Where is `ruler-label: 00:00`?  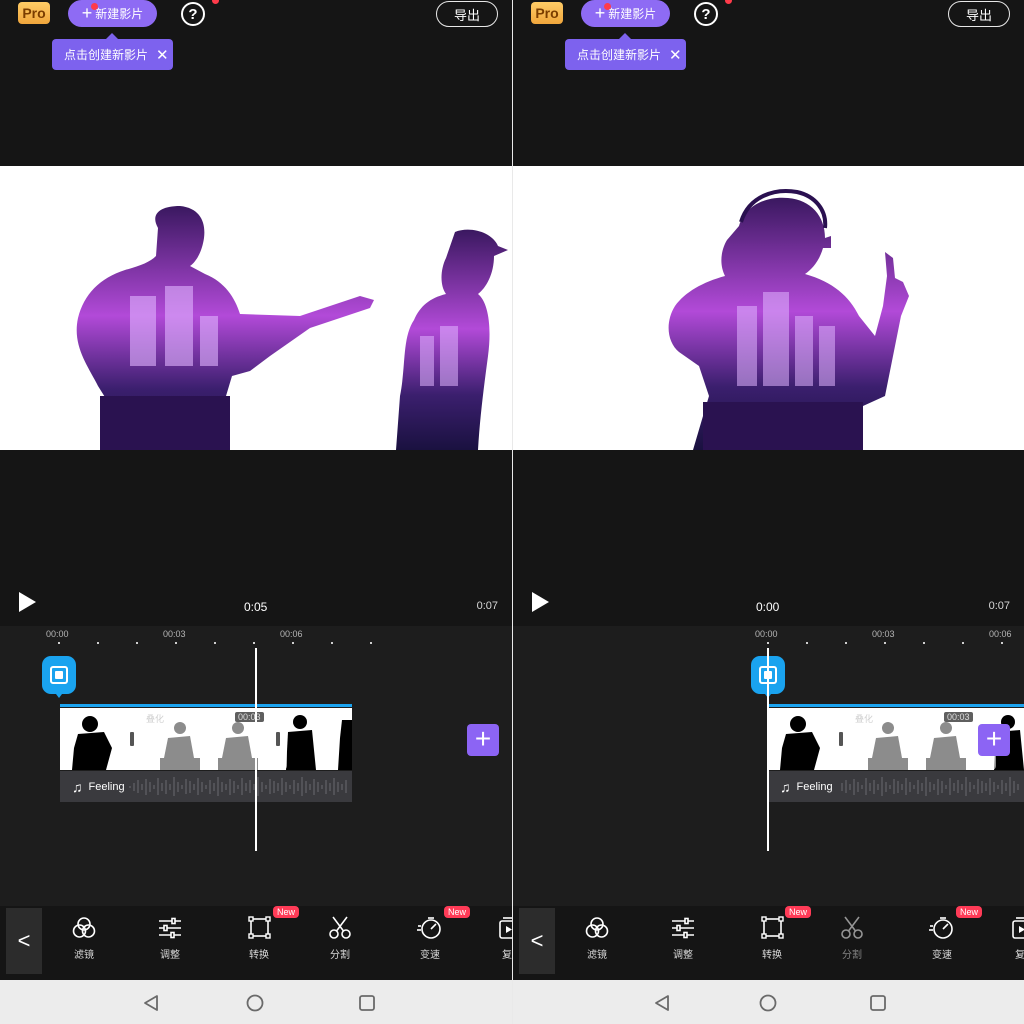 ruler-label: 00:00 is located at coordinates (57, 634).